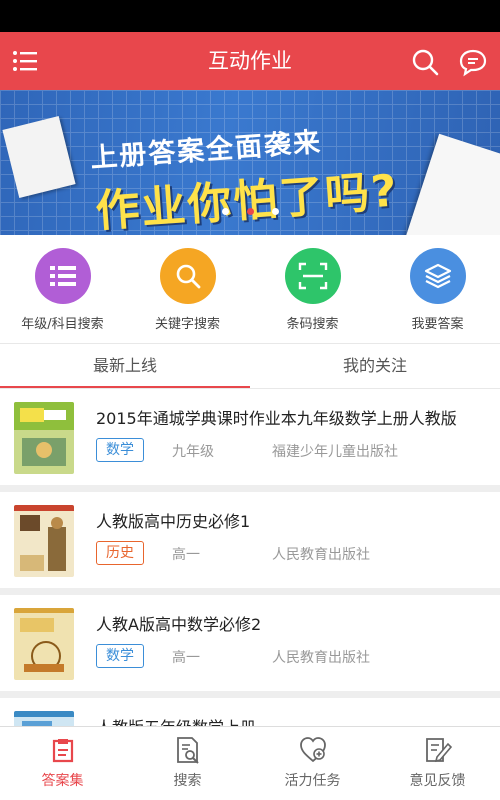 Image resolution: width=500 pixels, height=800 pixels. Describe the element at coordinates (173, 521) in the screenshot. I see `book-title: 人教版高中历史必修1` at that location.